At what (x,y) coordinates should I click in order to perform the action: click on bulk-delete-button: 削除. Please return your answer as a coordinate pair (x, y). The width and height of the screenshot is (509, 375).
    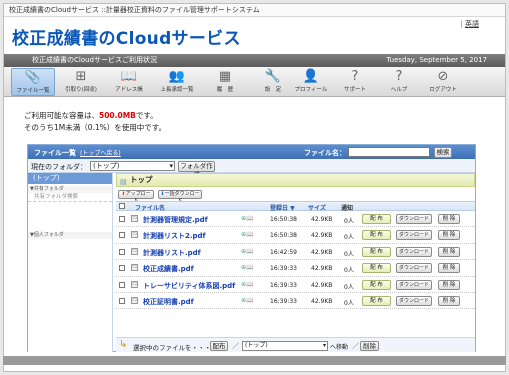
    Looking at the image, I should click on (369, 346).